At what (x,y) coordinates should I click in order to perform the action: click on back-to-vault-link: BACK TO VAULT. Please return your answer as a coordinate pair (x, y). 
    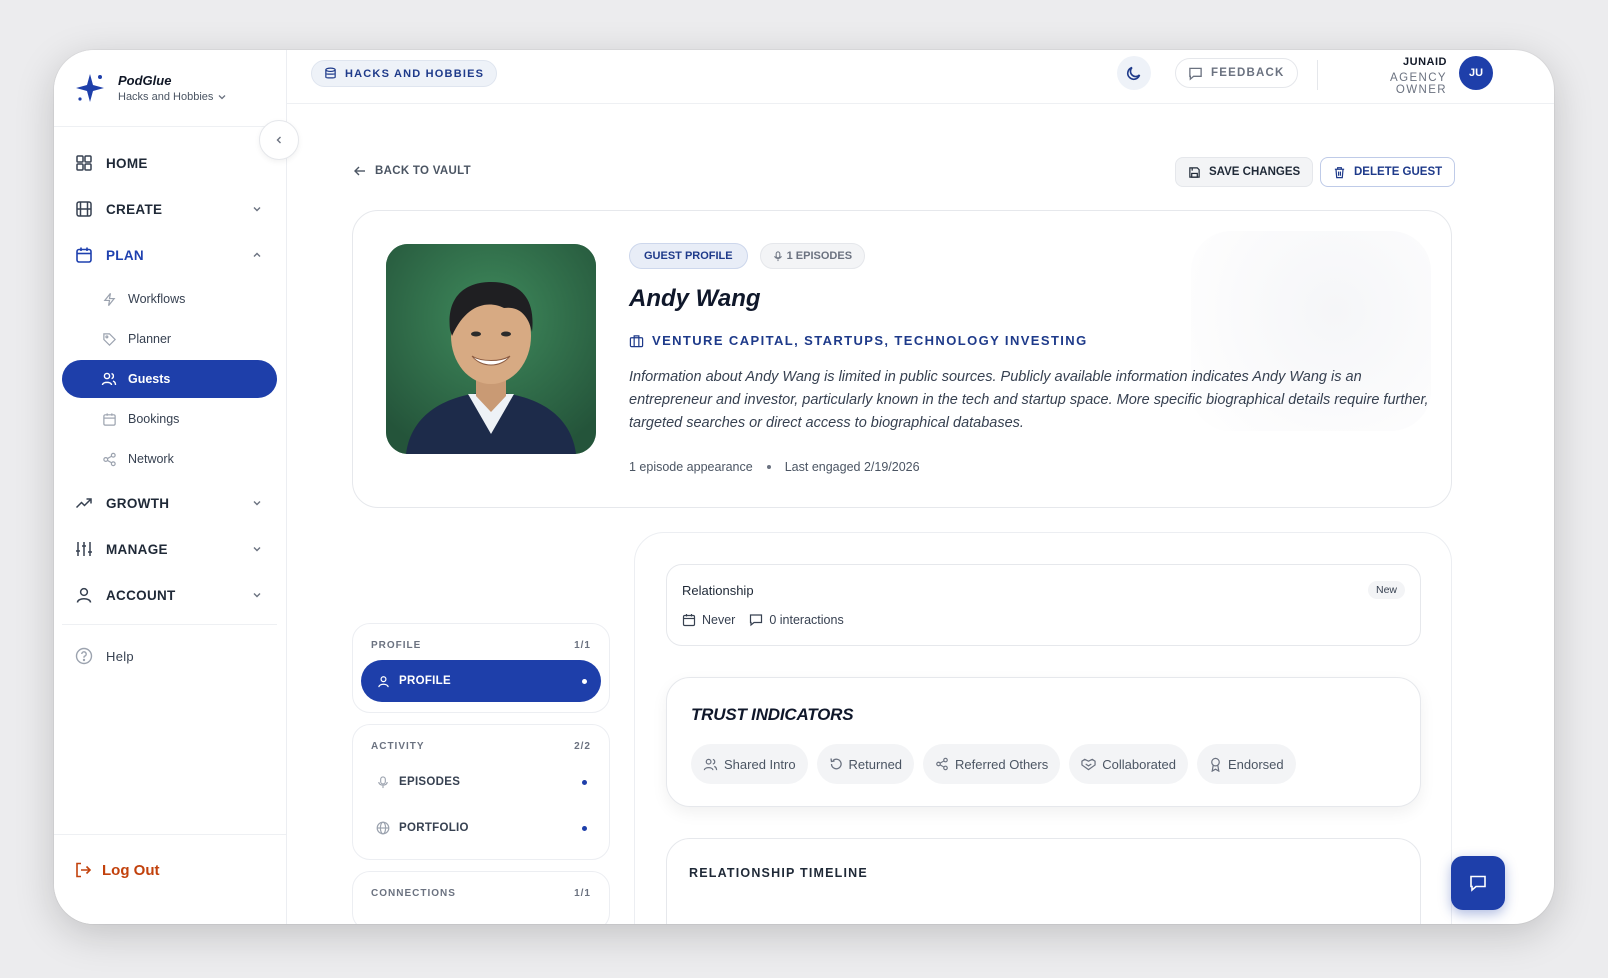
    Looking at the image, I should click on (412, 171).